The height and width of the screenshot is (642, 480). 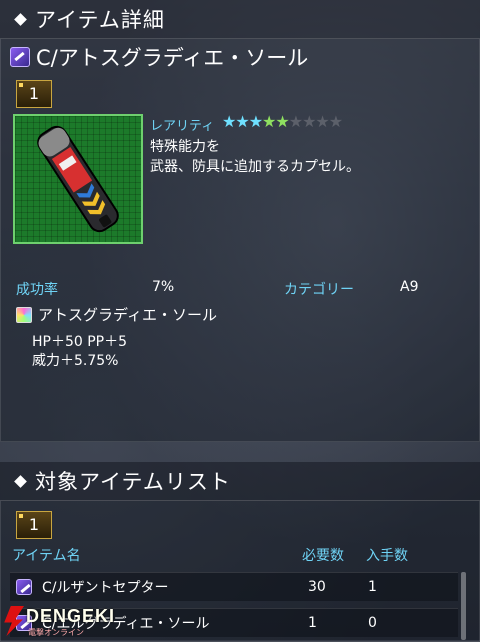 What do you see at coordinates (185, 147) in the screenshot?
I see `description-line-1: 特殊能力を` at bounding box center [185, 147].